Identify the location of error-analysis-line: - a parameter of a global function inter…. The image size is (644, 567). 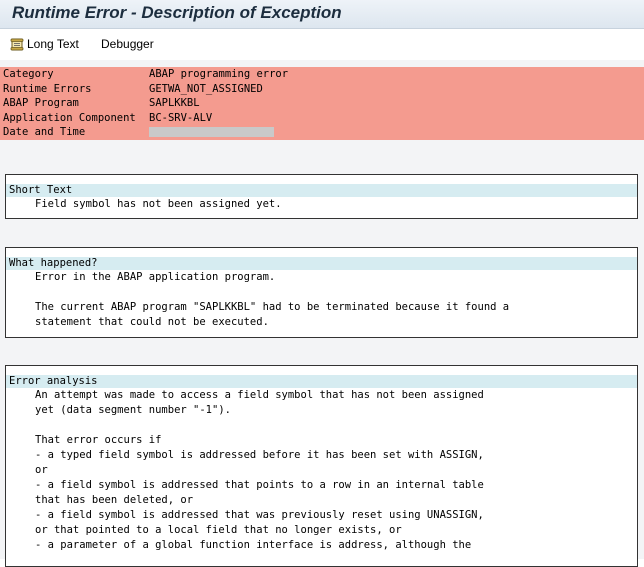
(253, 545).